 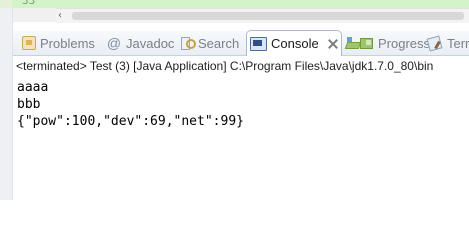 I want to click on search-icon, so click(x=188, y=43).